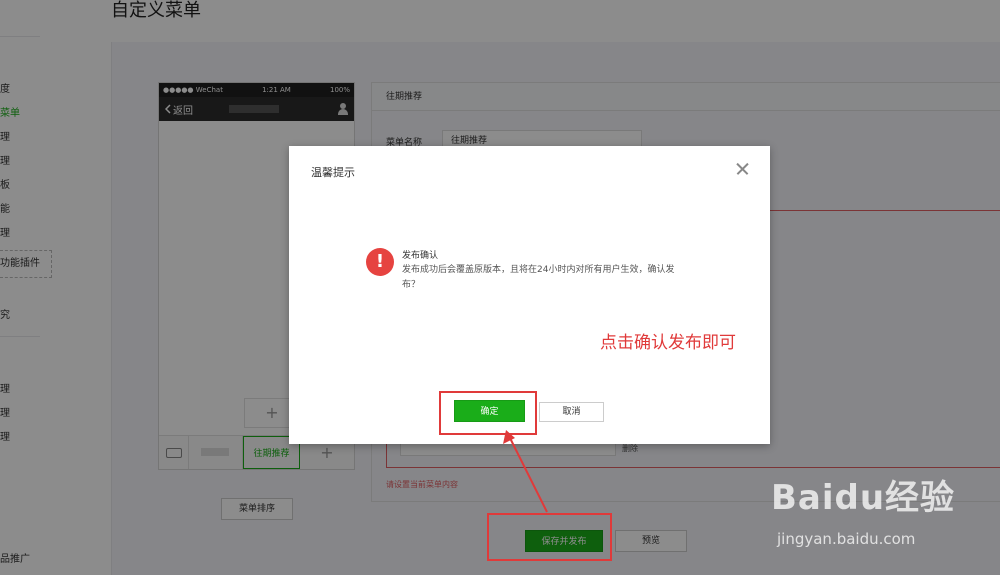 Image resolution: width=1000 pixels, height=575 pixels. I want to click on watermark-brand: Baidu经验, so click(863, 498).